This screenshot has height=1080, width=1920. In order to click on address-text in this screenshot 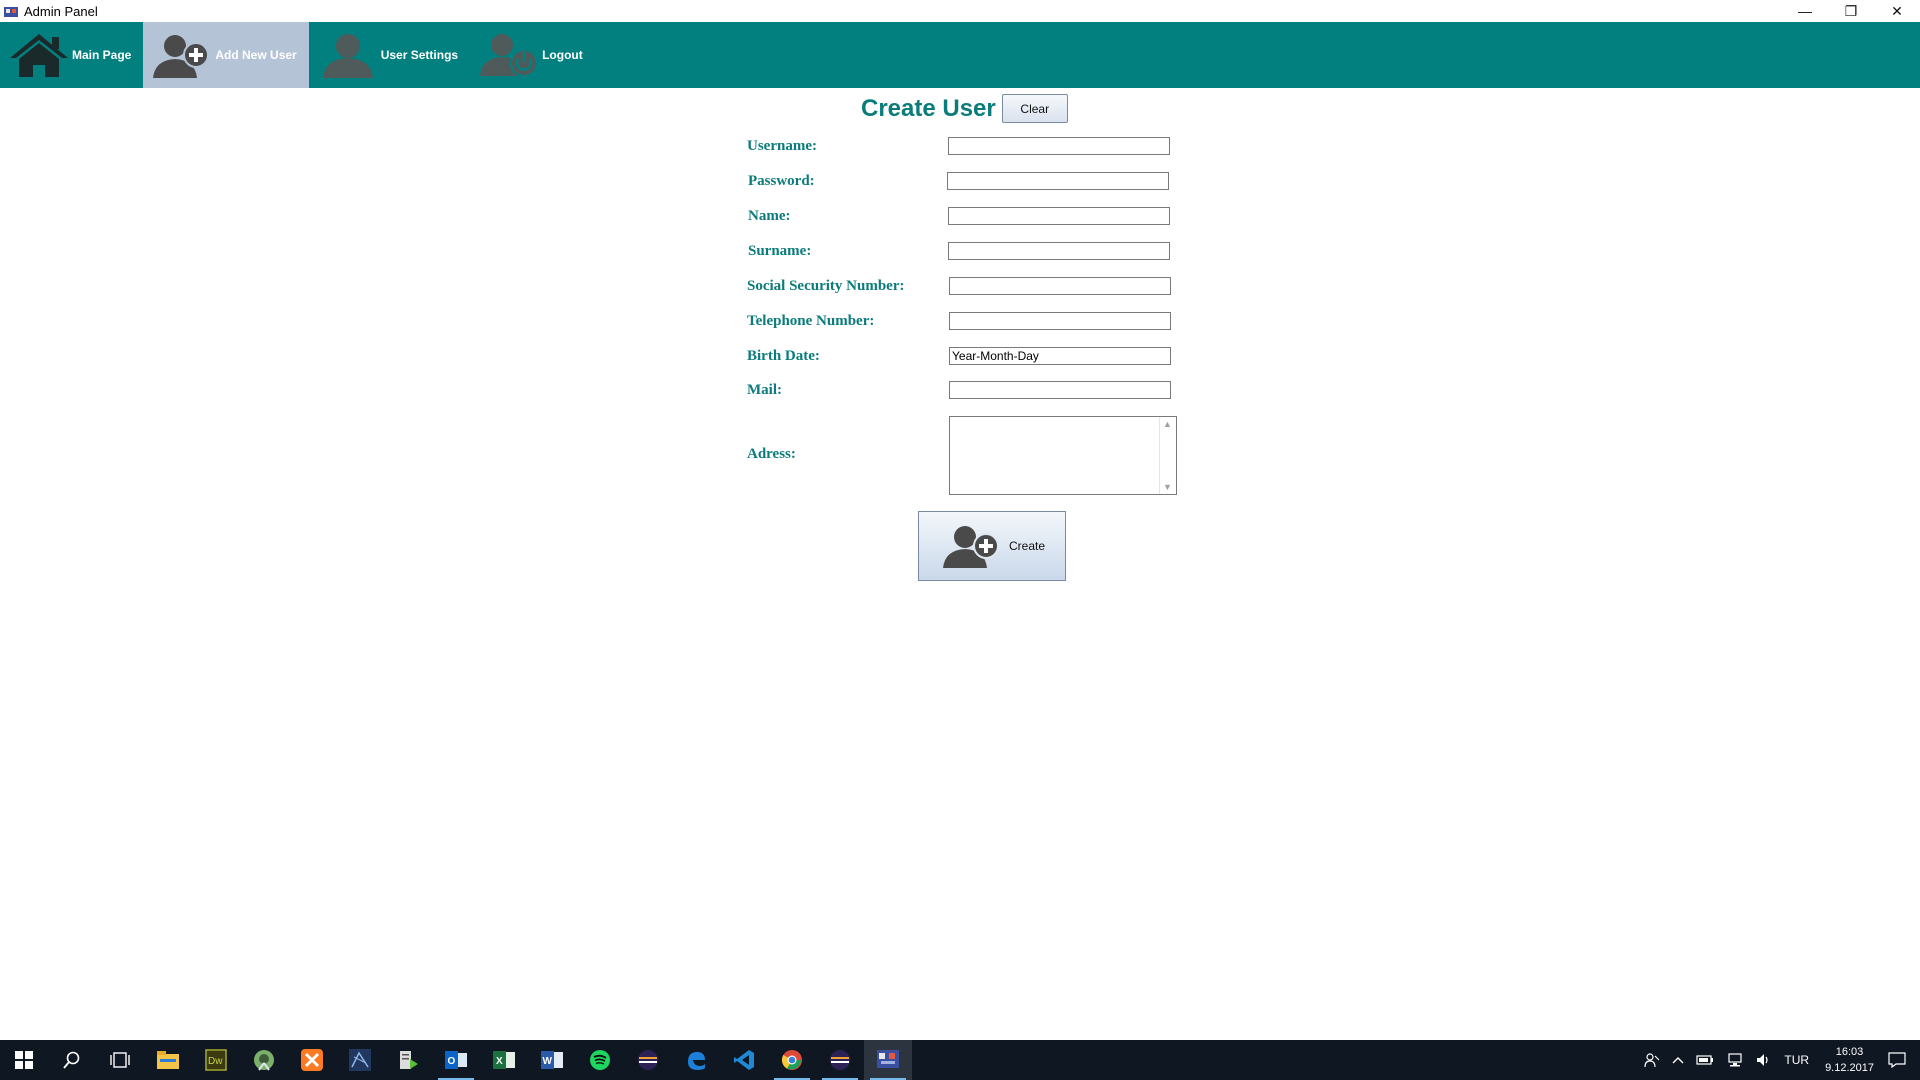, I will do `click(1063, 419)`.